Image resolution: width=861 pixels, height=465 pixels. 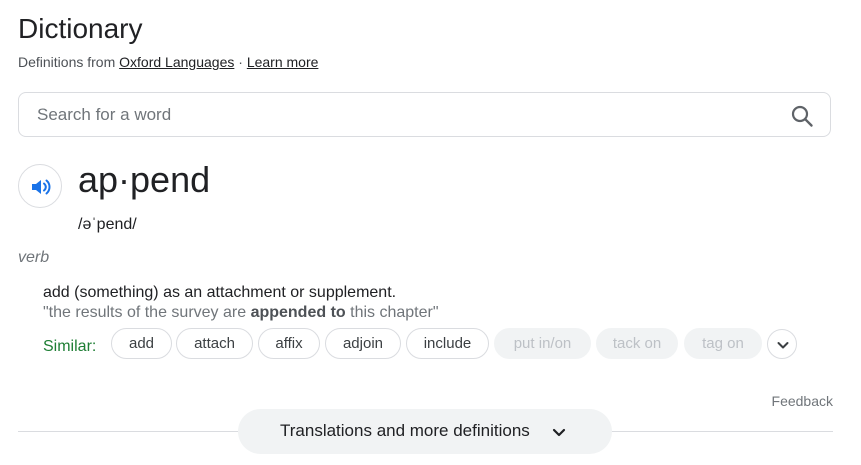 I want to click on search-icon, so click(x=802, y=116).